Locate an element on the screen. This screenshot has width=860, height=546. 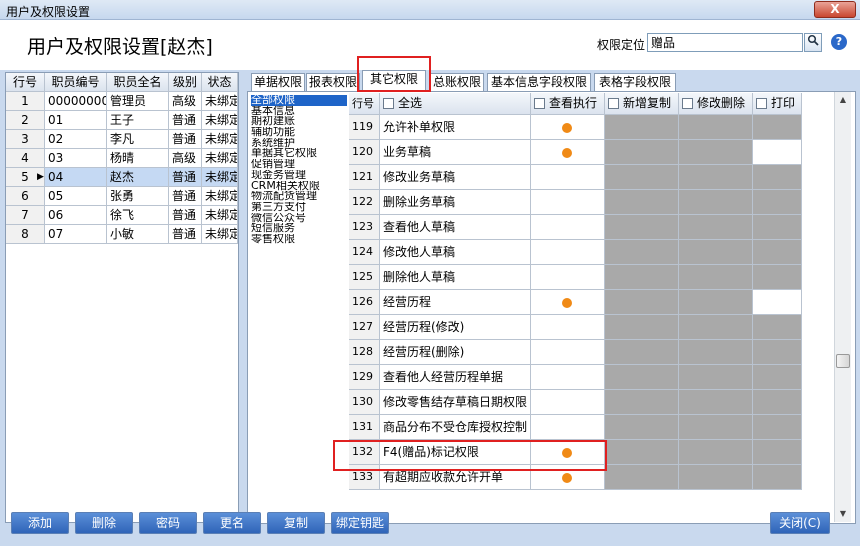
category-item: 零售权限 is located at coordinates (299, 239).